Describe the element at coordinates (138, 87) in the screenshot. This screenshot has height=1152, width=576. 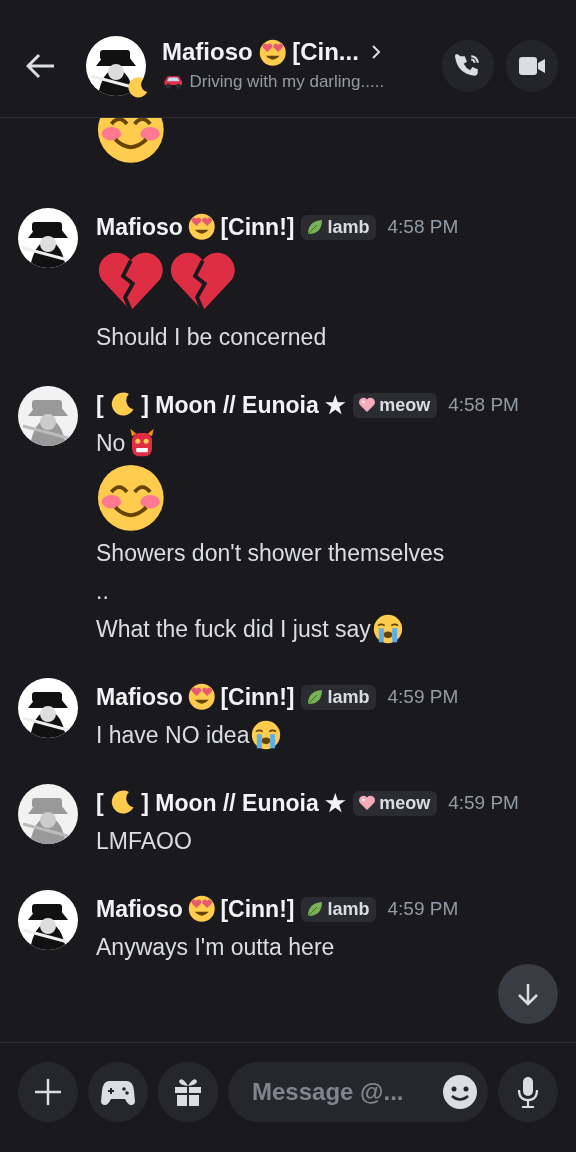
I see `crescent-moon-icon` at that location.